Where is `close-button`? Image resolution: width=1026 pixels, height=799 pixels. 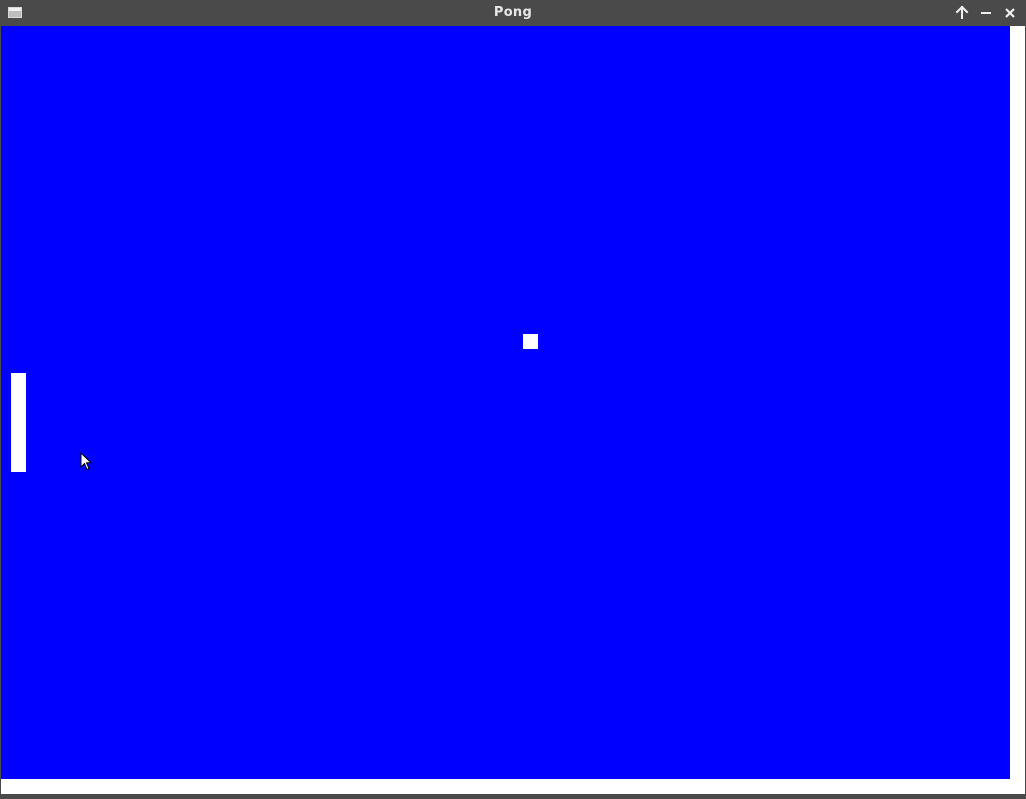
close-button is located at coordinates (1010, 13).